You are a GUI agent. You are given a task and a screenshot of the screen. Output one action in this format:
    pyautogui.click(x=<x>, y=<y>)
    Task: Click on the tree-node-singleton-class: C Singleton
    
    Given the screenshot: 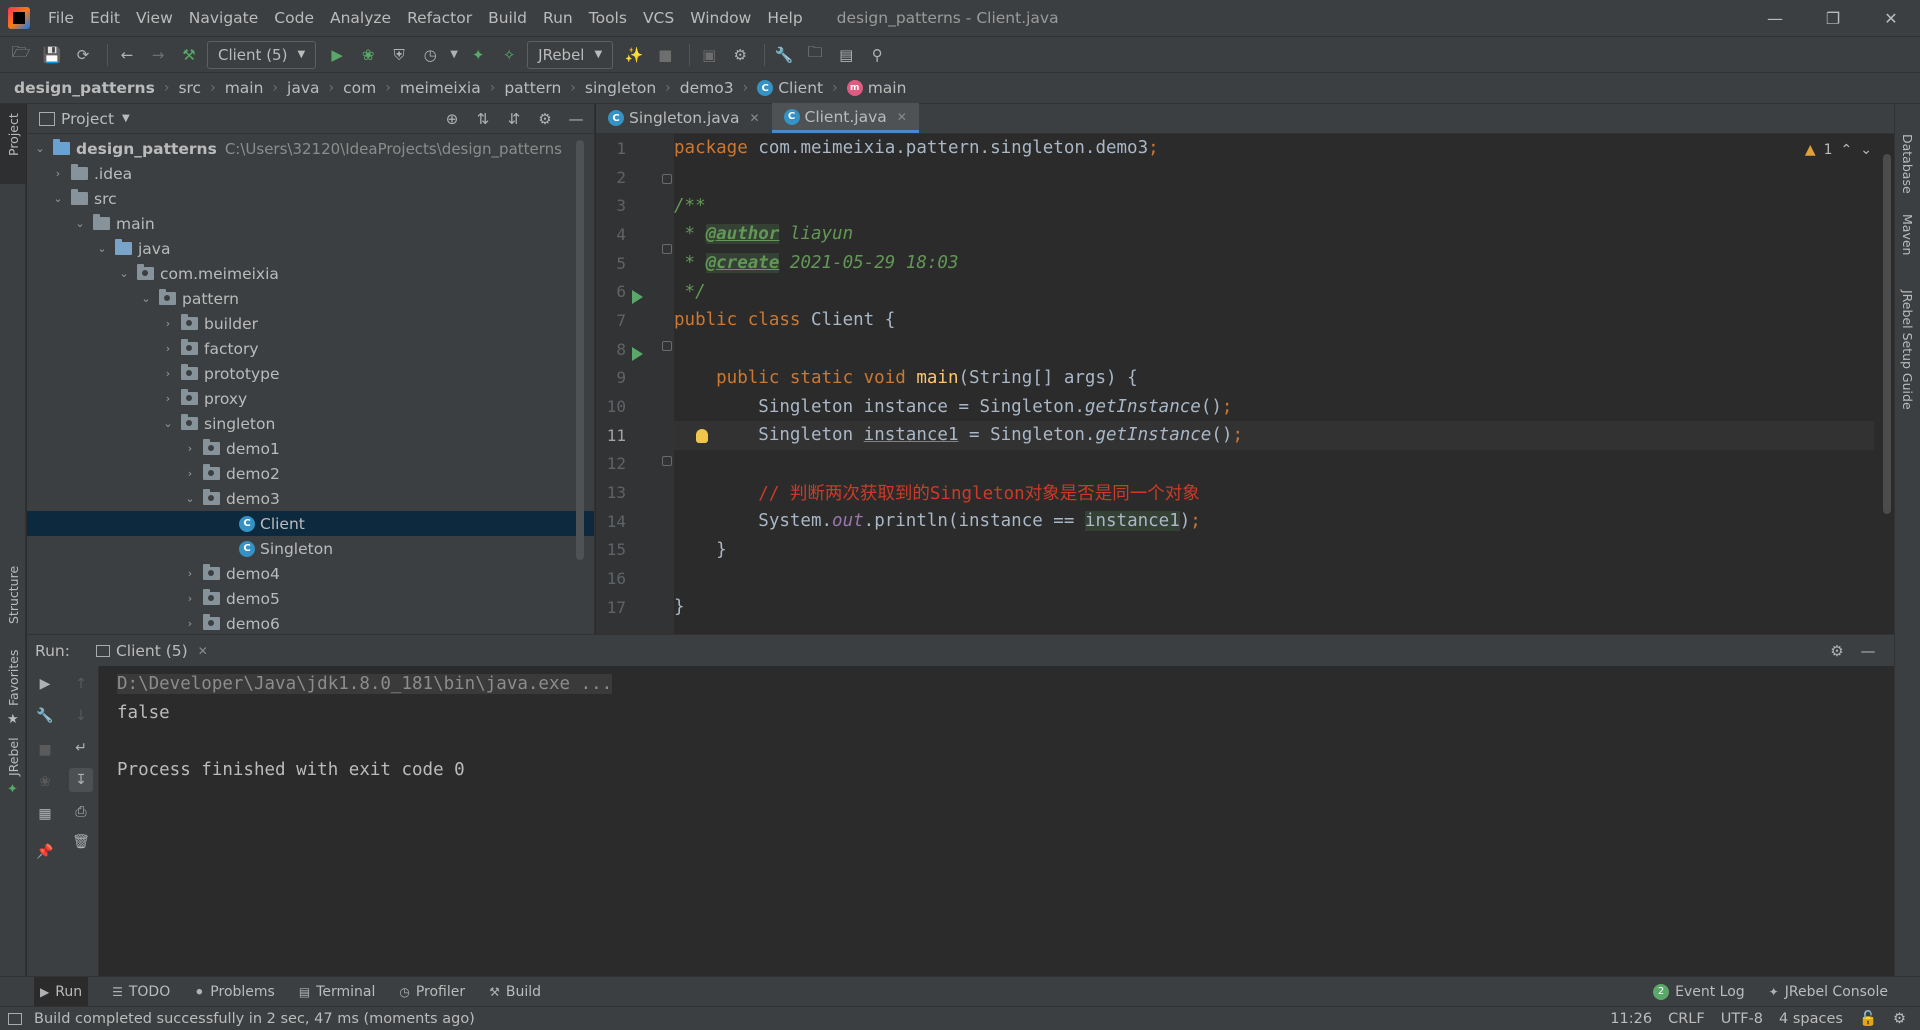 What is the action you would take?
    pyautogui.click(x=310, y=548)
    